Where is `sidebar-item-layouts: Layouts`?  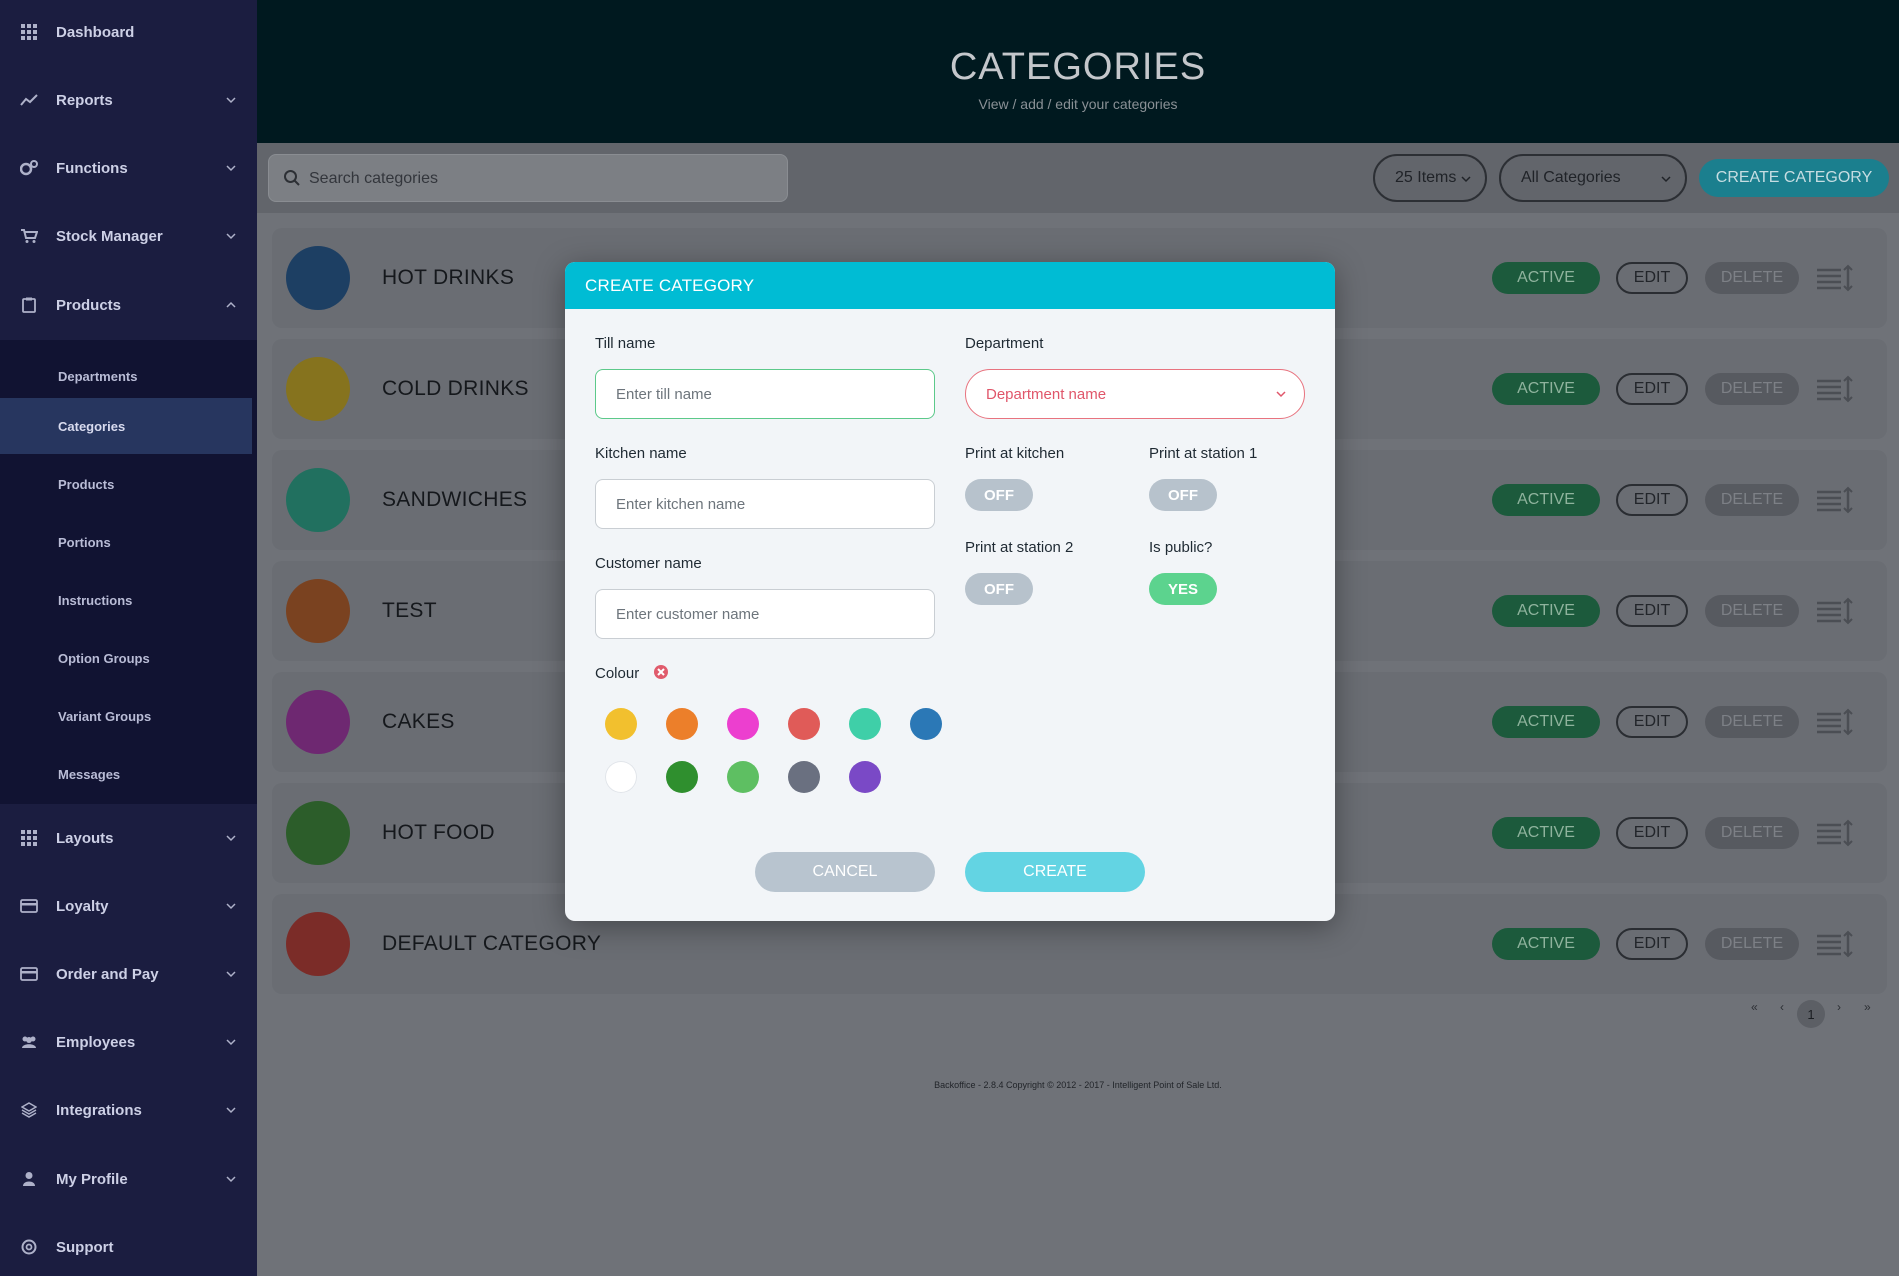 sidebar-item-layouts: Layouts is located at coordinates (128, 838).